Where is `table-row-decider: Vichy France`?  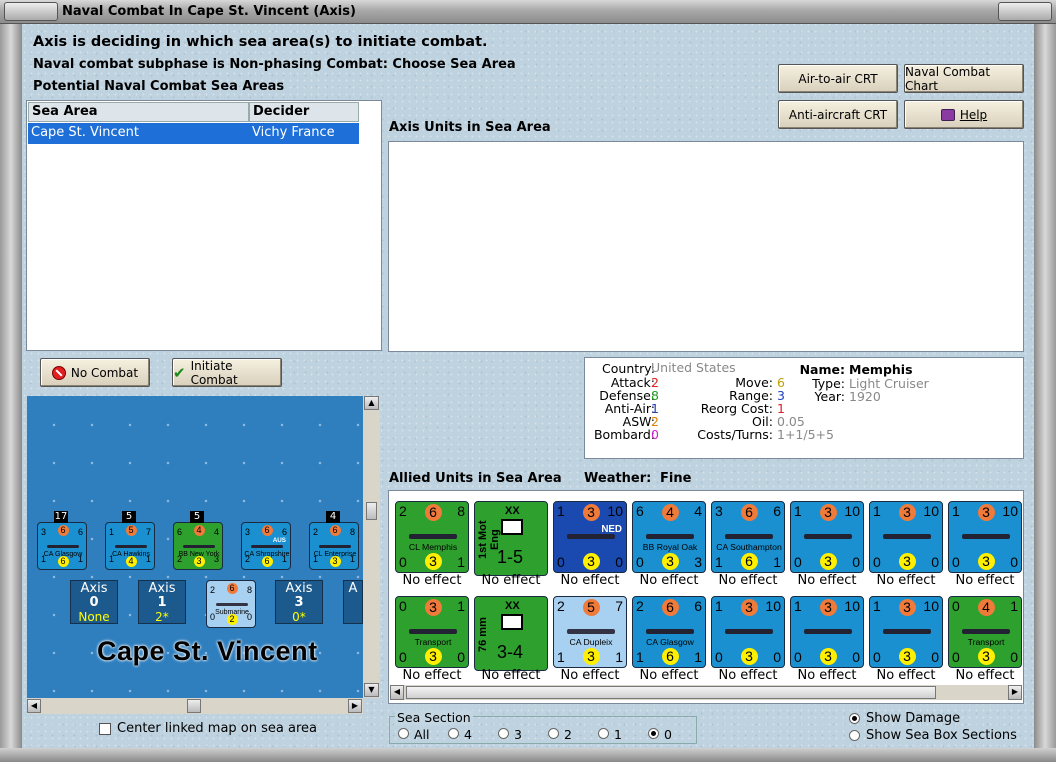 table-row-decider: Vichy France is located at coordinates (304, 133).